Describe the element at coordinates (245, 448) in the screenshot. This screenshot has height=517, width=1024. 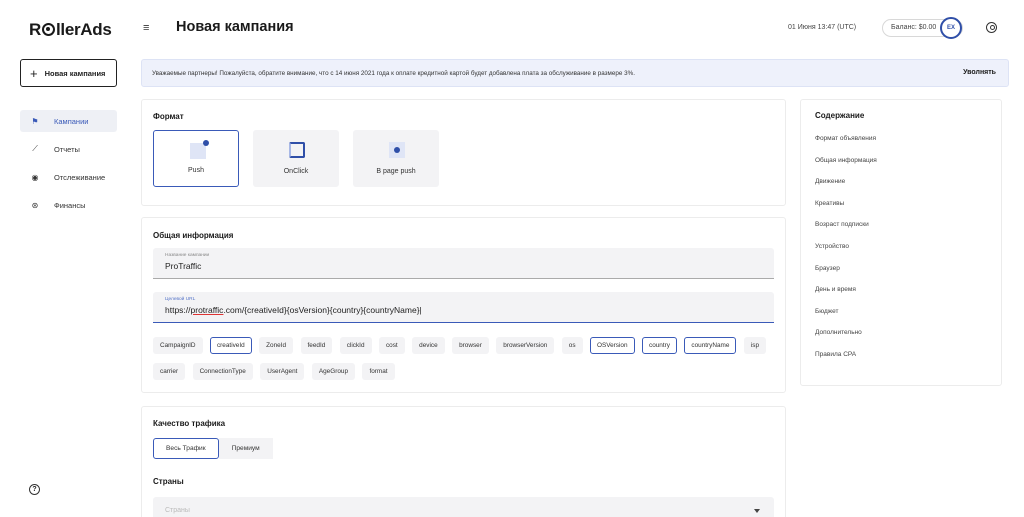
I see `traffic-premium-button: Премиум` at that location.